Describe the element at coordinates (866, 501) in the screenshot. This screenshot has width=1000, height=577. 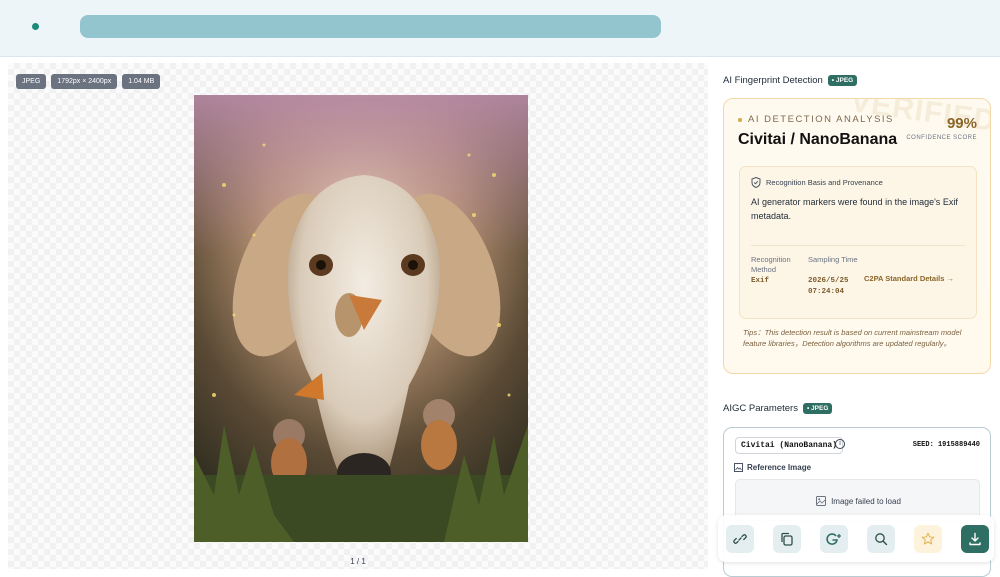
I see `reference-fail-text: Image failed to load` at that location.